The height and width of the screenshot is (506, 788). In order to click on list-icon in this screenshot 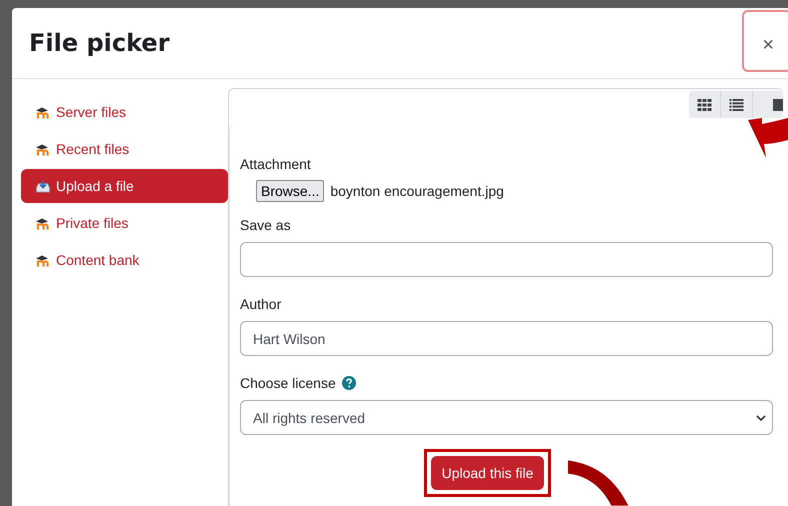, I will do `click(736, 104)`.